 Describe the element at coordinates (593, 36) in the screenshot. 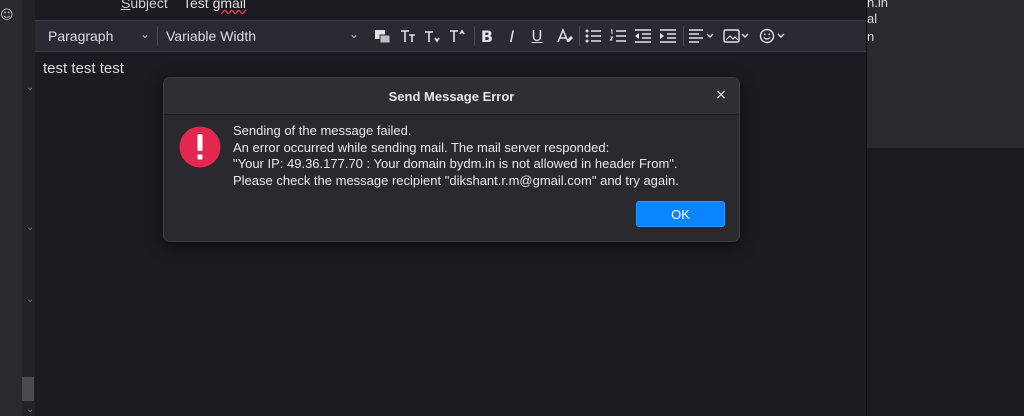

I see `bullet-list-icon` at that location.